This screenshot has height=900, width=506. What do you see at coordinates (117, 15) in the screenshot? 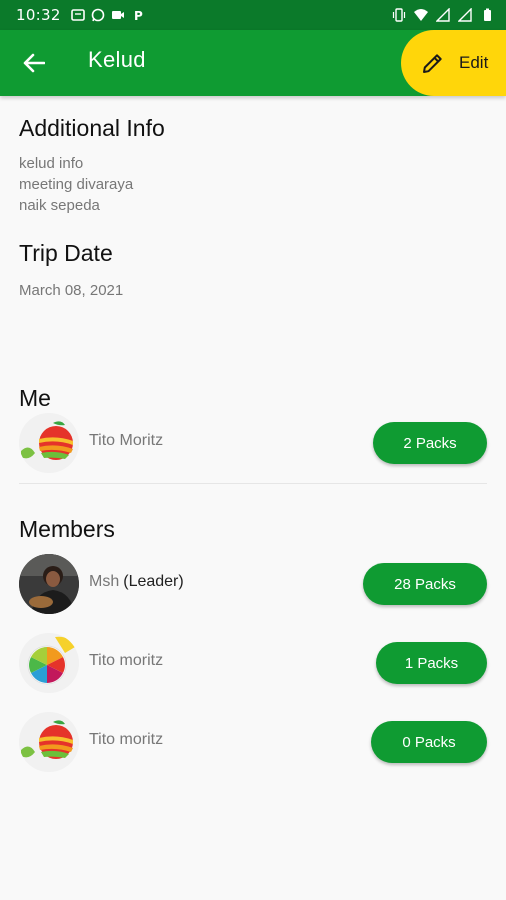
I see `video-icon` at bounding box center [117, 15].